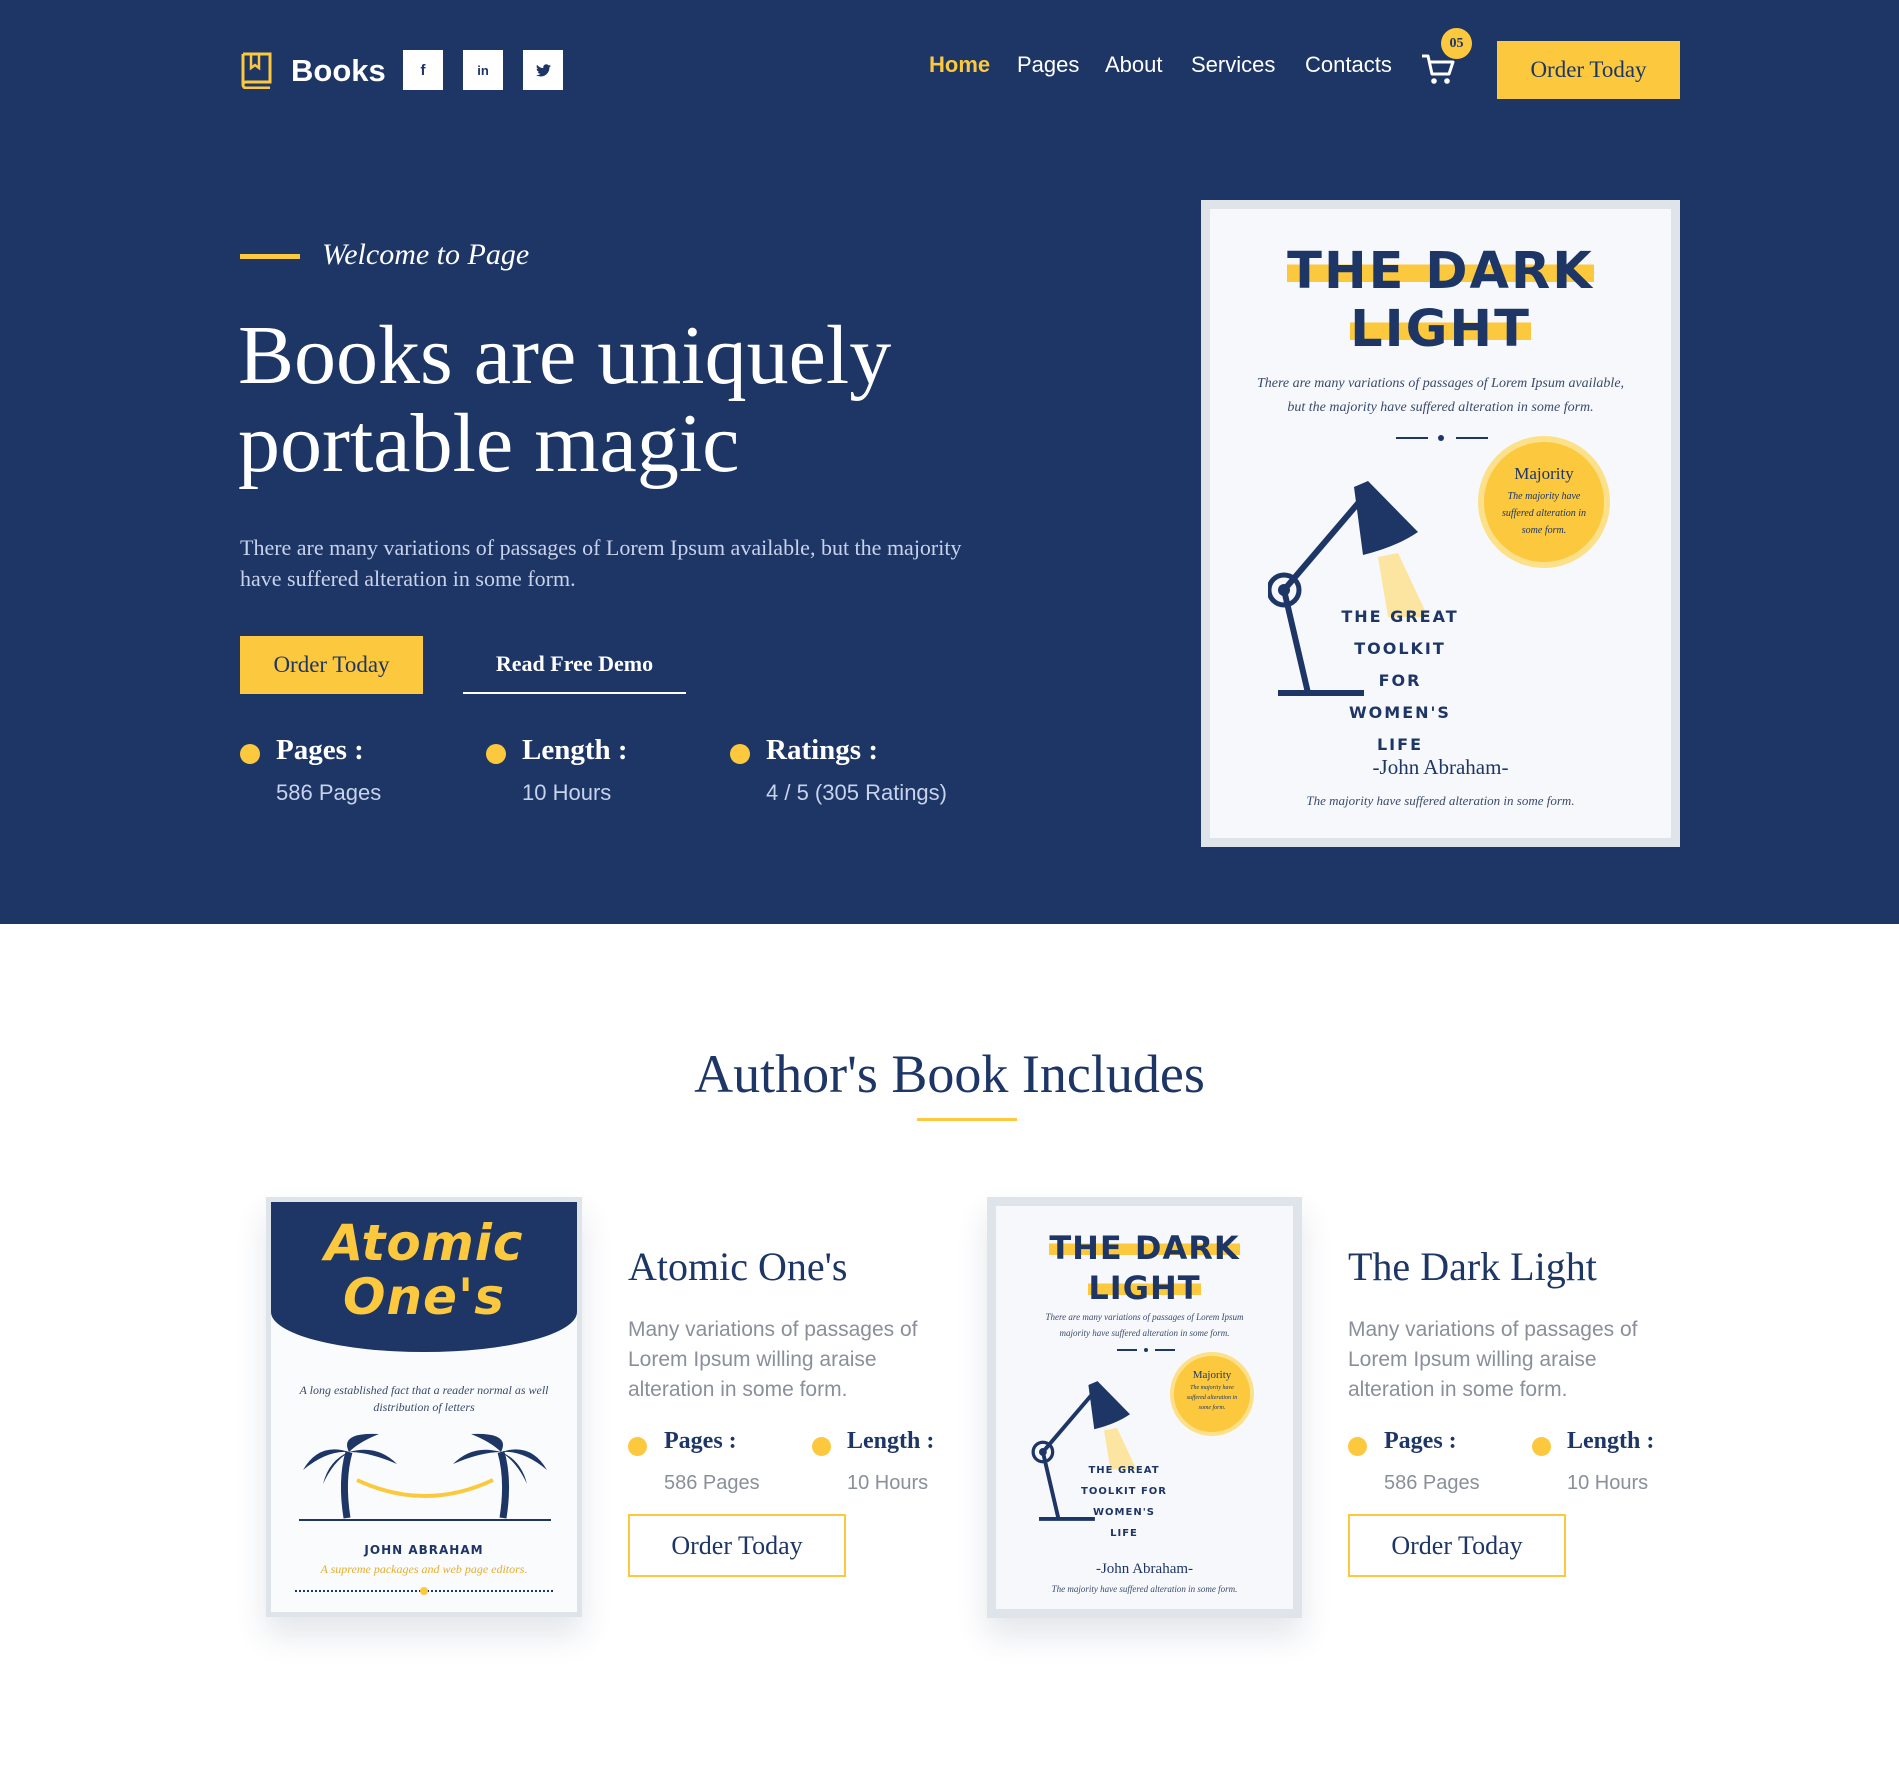 The width and height of the screenshot is (1899, 1775). I want to click on cover-author: JOHN ABRAHAM, so click(424, 1550).